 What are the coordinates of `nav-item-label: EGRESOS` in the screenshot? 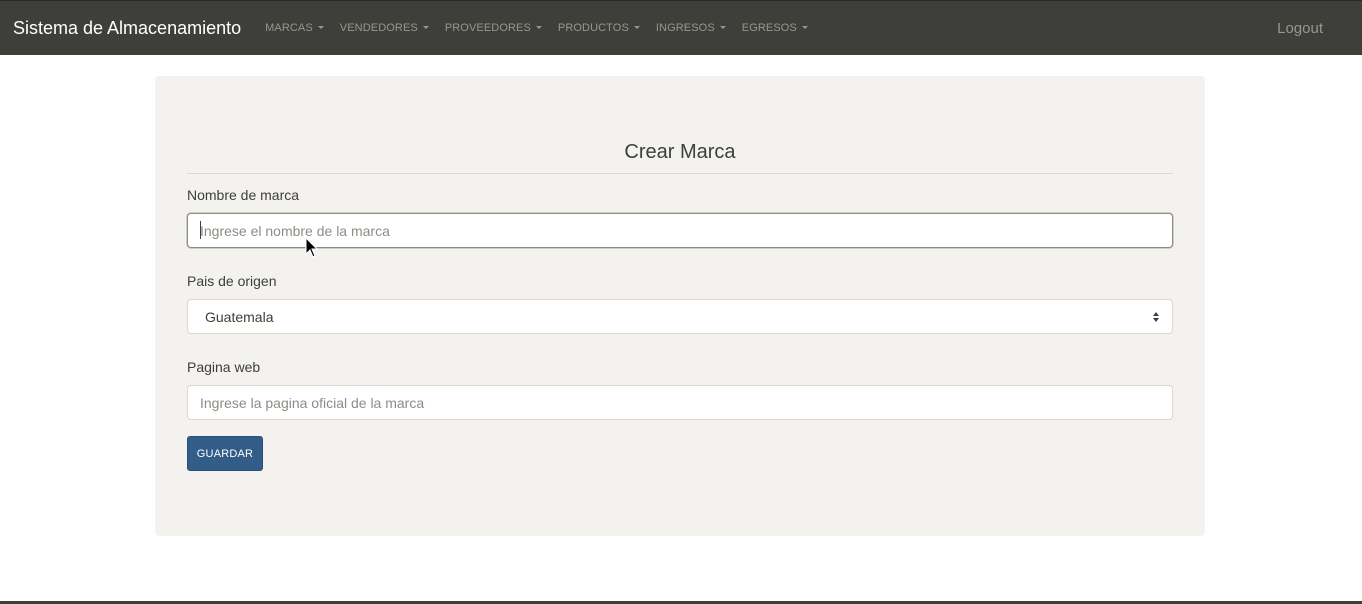 It's located at (769, 28).